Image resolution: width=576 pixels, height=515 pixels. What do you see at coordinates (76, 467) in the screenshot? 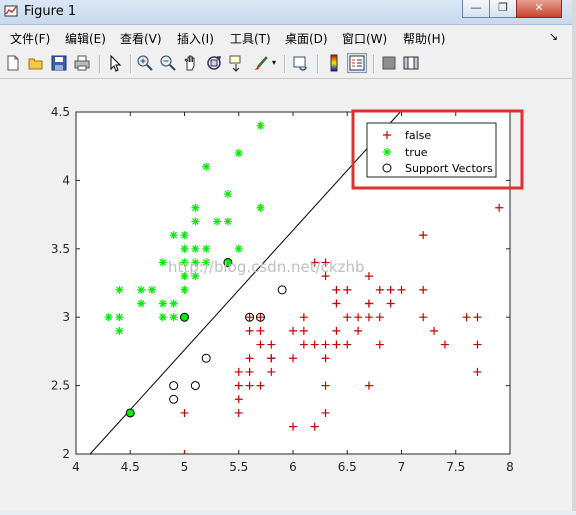
I see `x-tick-label: 4` at bounding box center [76, 467].